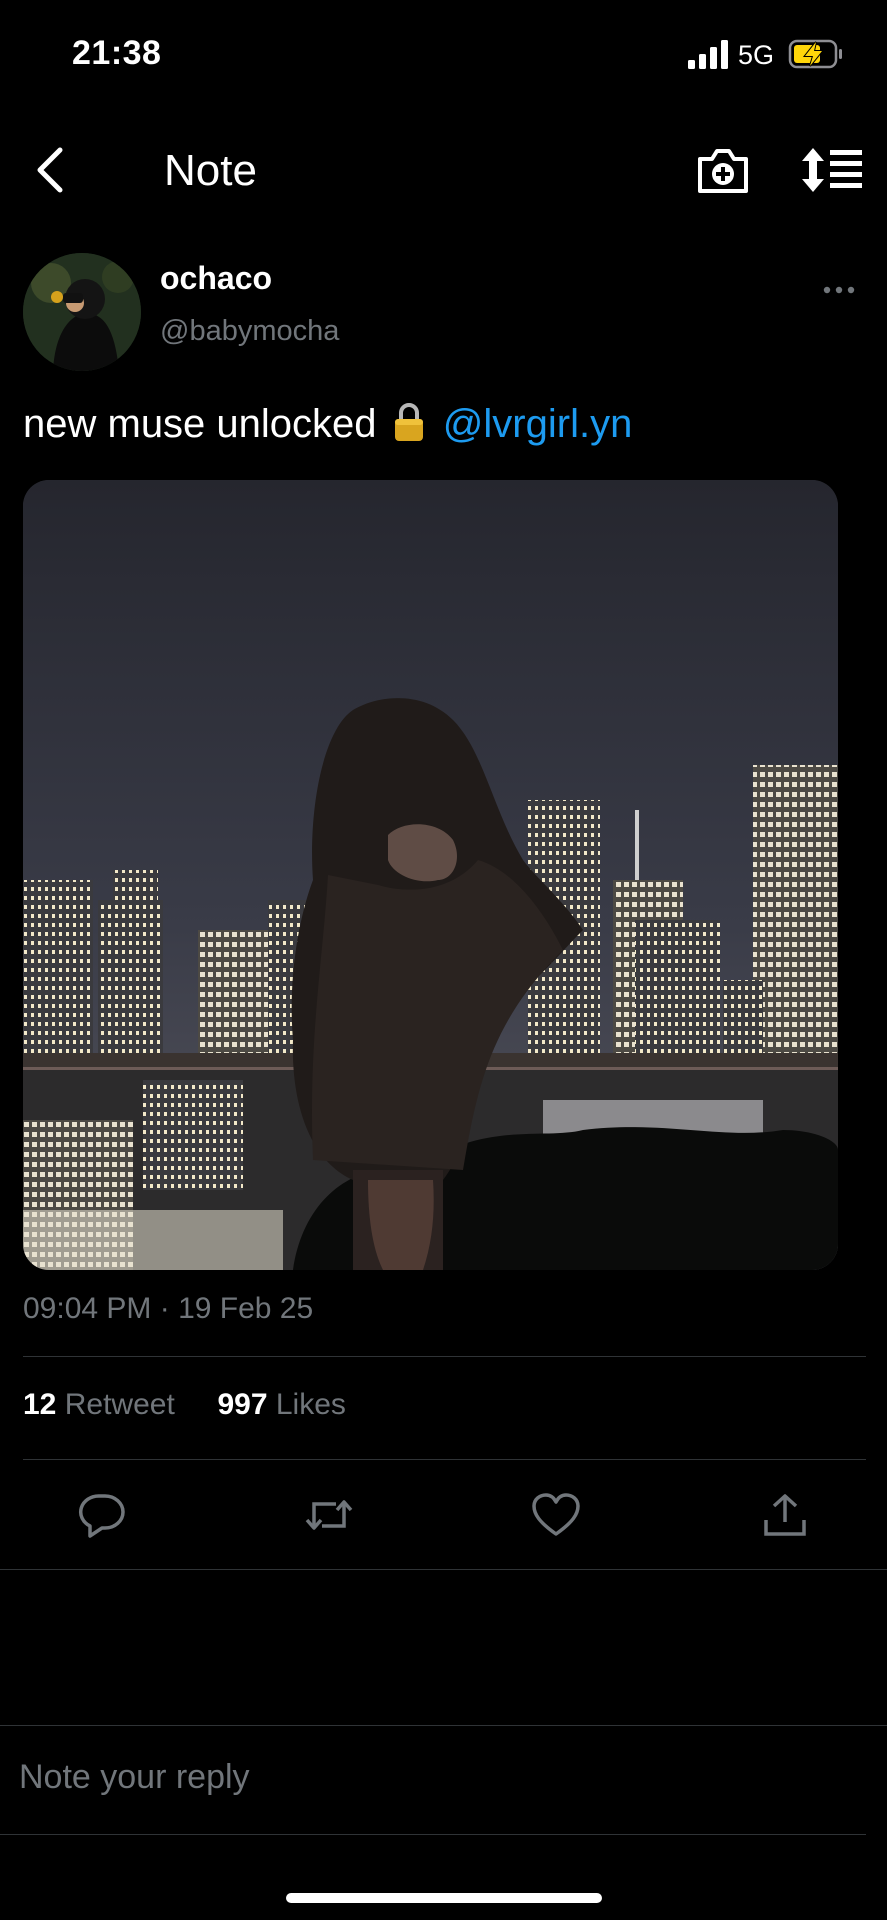 Image resolution: width=887 pixels, height=1920 pixels. Describe the element at coordinates (329, 1515) in the screenshot. I see `retweet-icon` at that location.